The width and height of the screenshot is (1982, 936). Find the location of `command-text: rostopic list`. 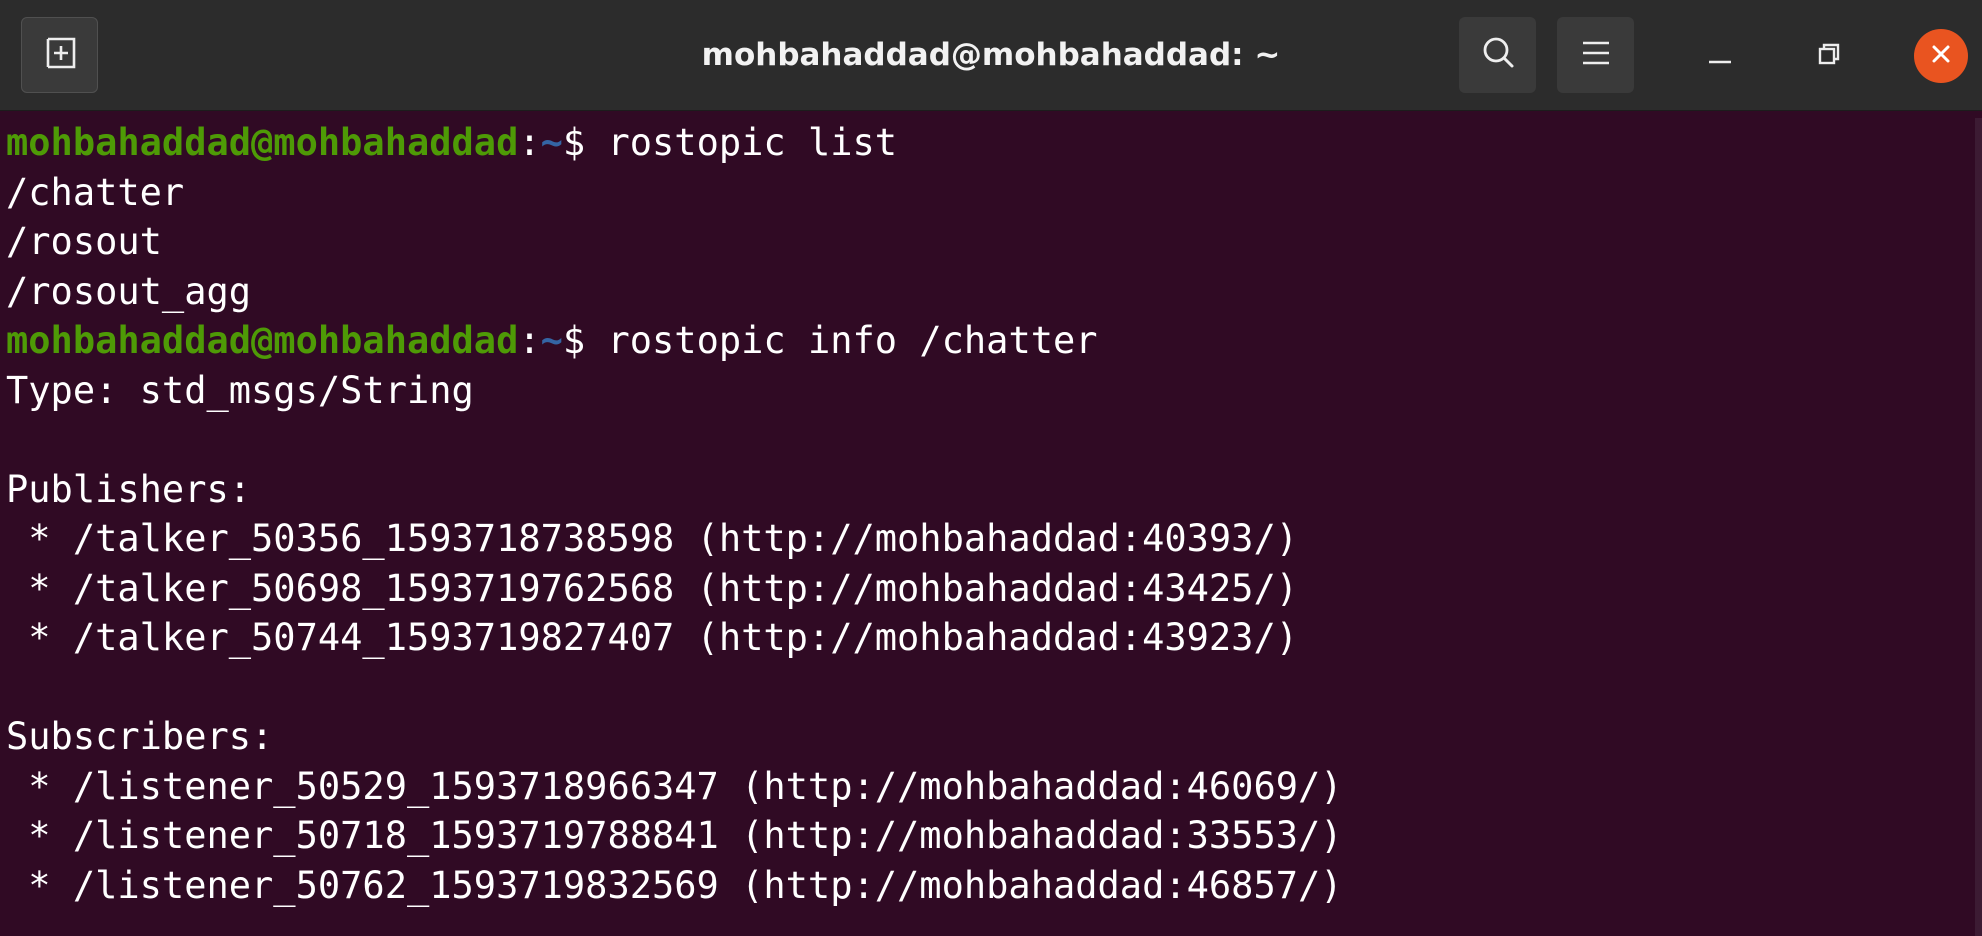

command-text: rostopic list is located at coordinates (752, 142).